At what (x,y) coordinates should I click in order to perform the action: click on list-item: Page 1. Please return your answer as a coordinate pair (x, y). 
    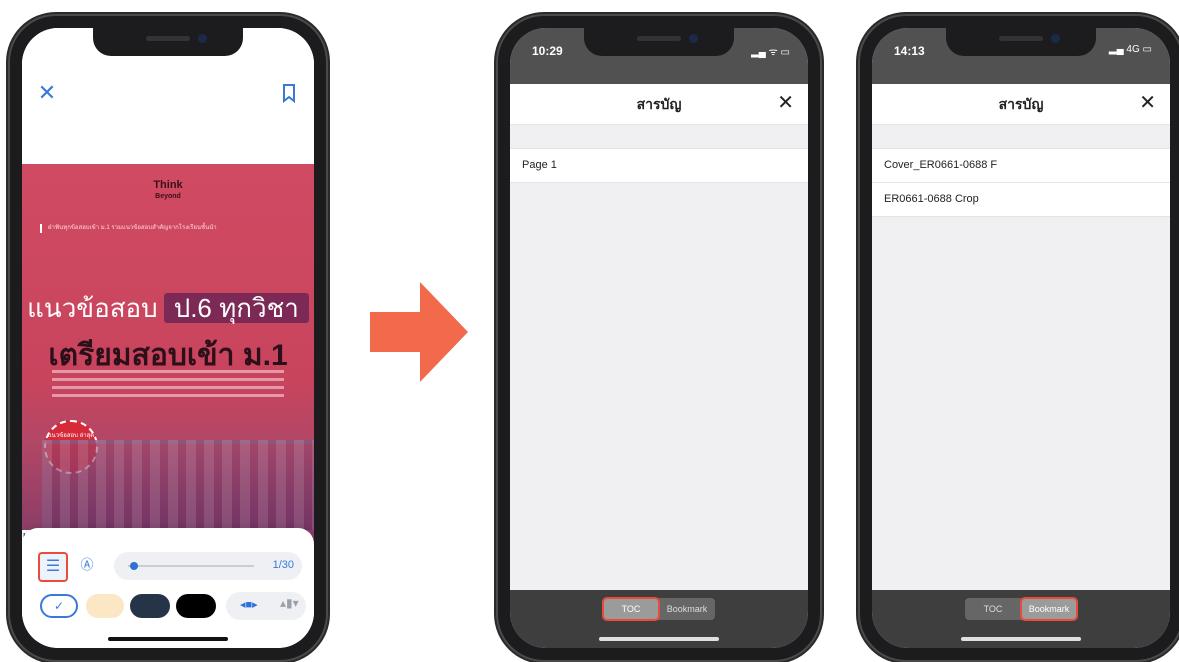
    Looking at the image, I should click on (659, 165).